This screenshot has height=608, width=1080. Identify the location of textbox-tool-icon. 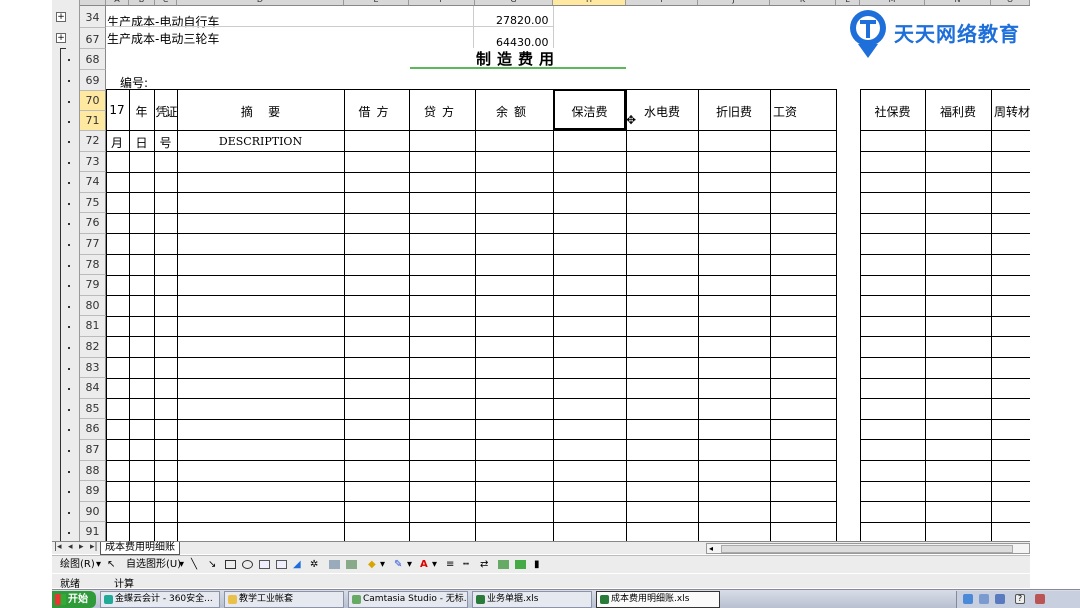
(264, 564).